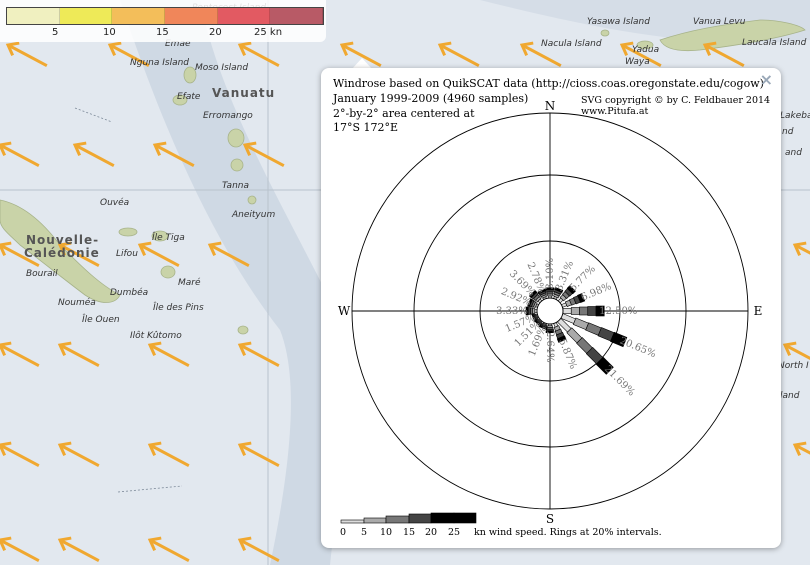  What do you see at coordinates (159, 63) in the screenshot?
I see `place-label: Nguna Island` at bounding box center [159, 63].